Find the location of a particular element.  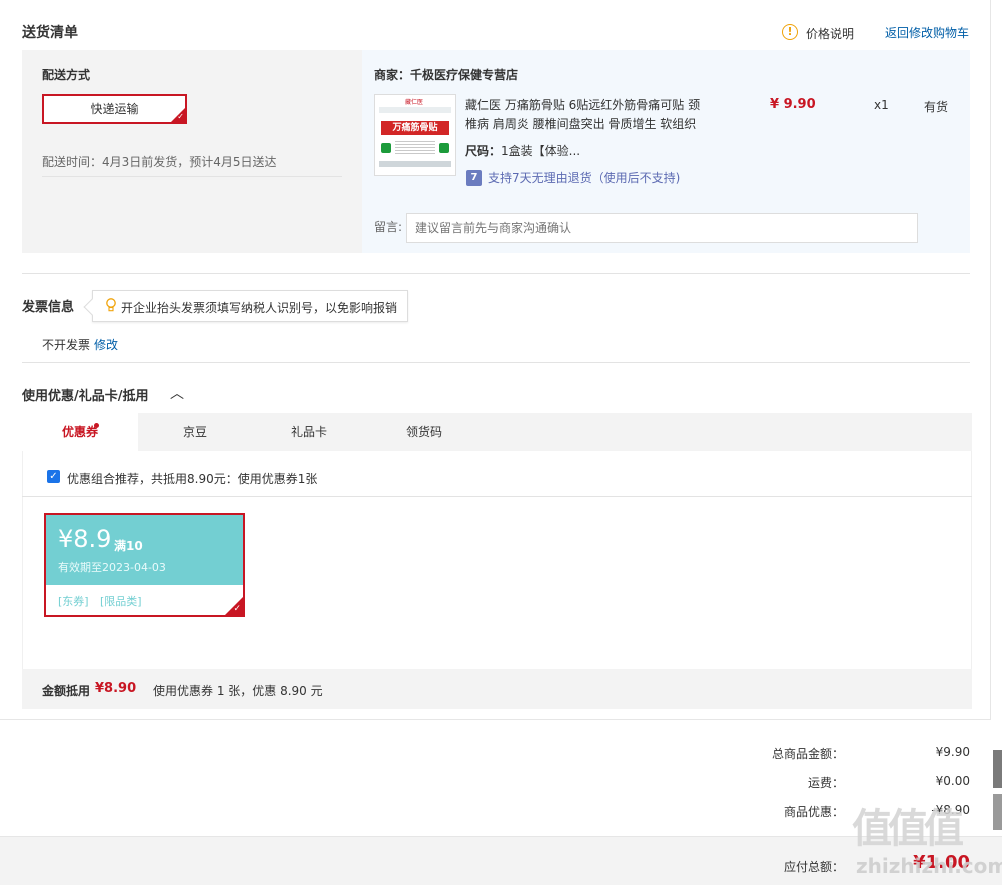

recommend-text: 优惠组合推荐，共抵用8.90元：使用优惠券1张 is located at coordinates (192, 479).